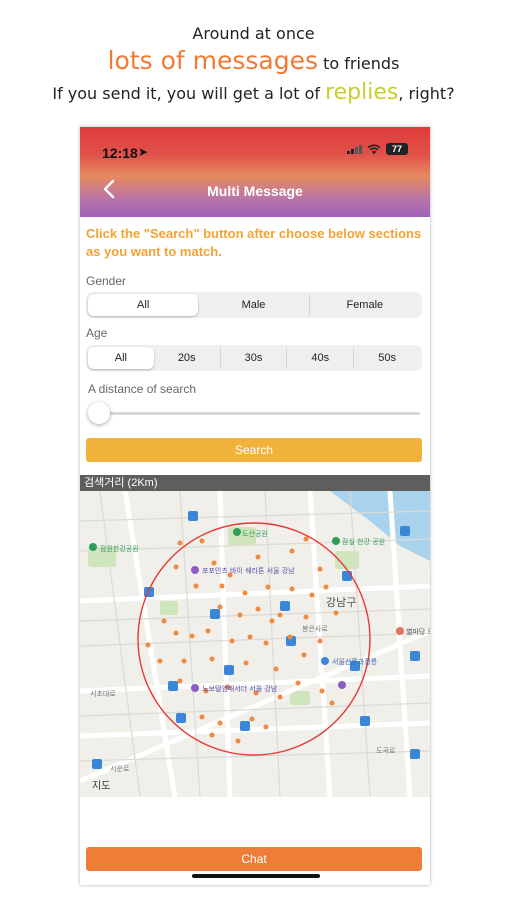  Describe the element at coordinates (374, 149) in the screenshot. I see `wifi-icon` at that location.